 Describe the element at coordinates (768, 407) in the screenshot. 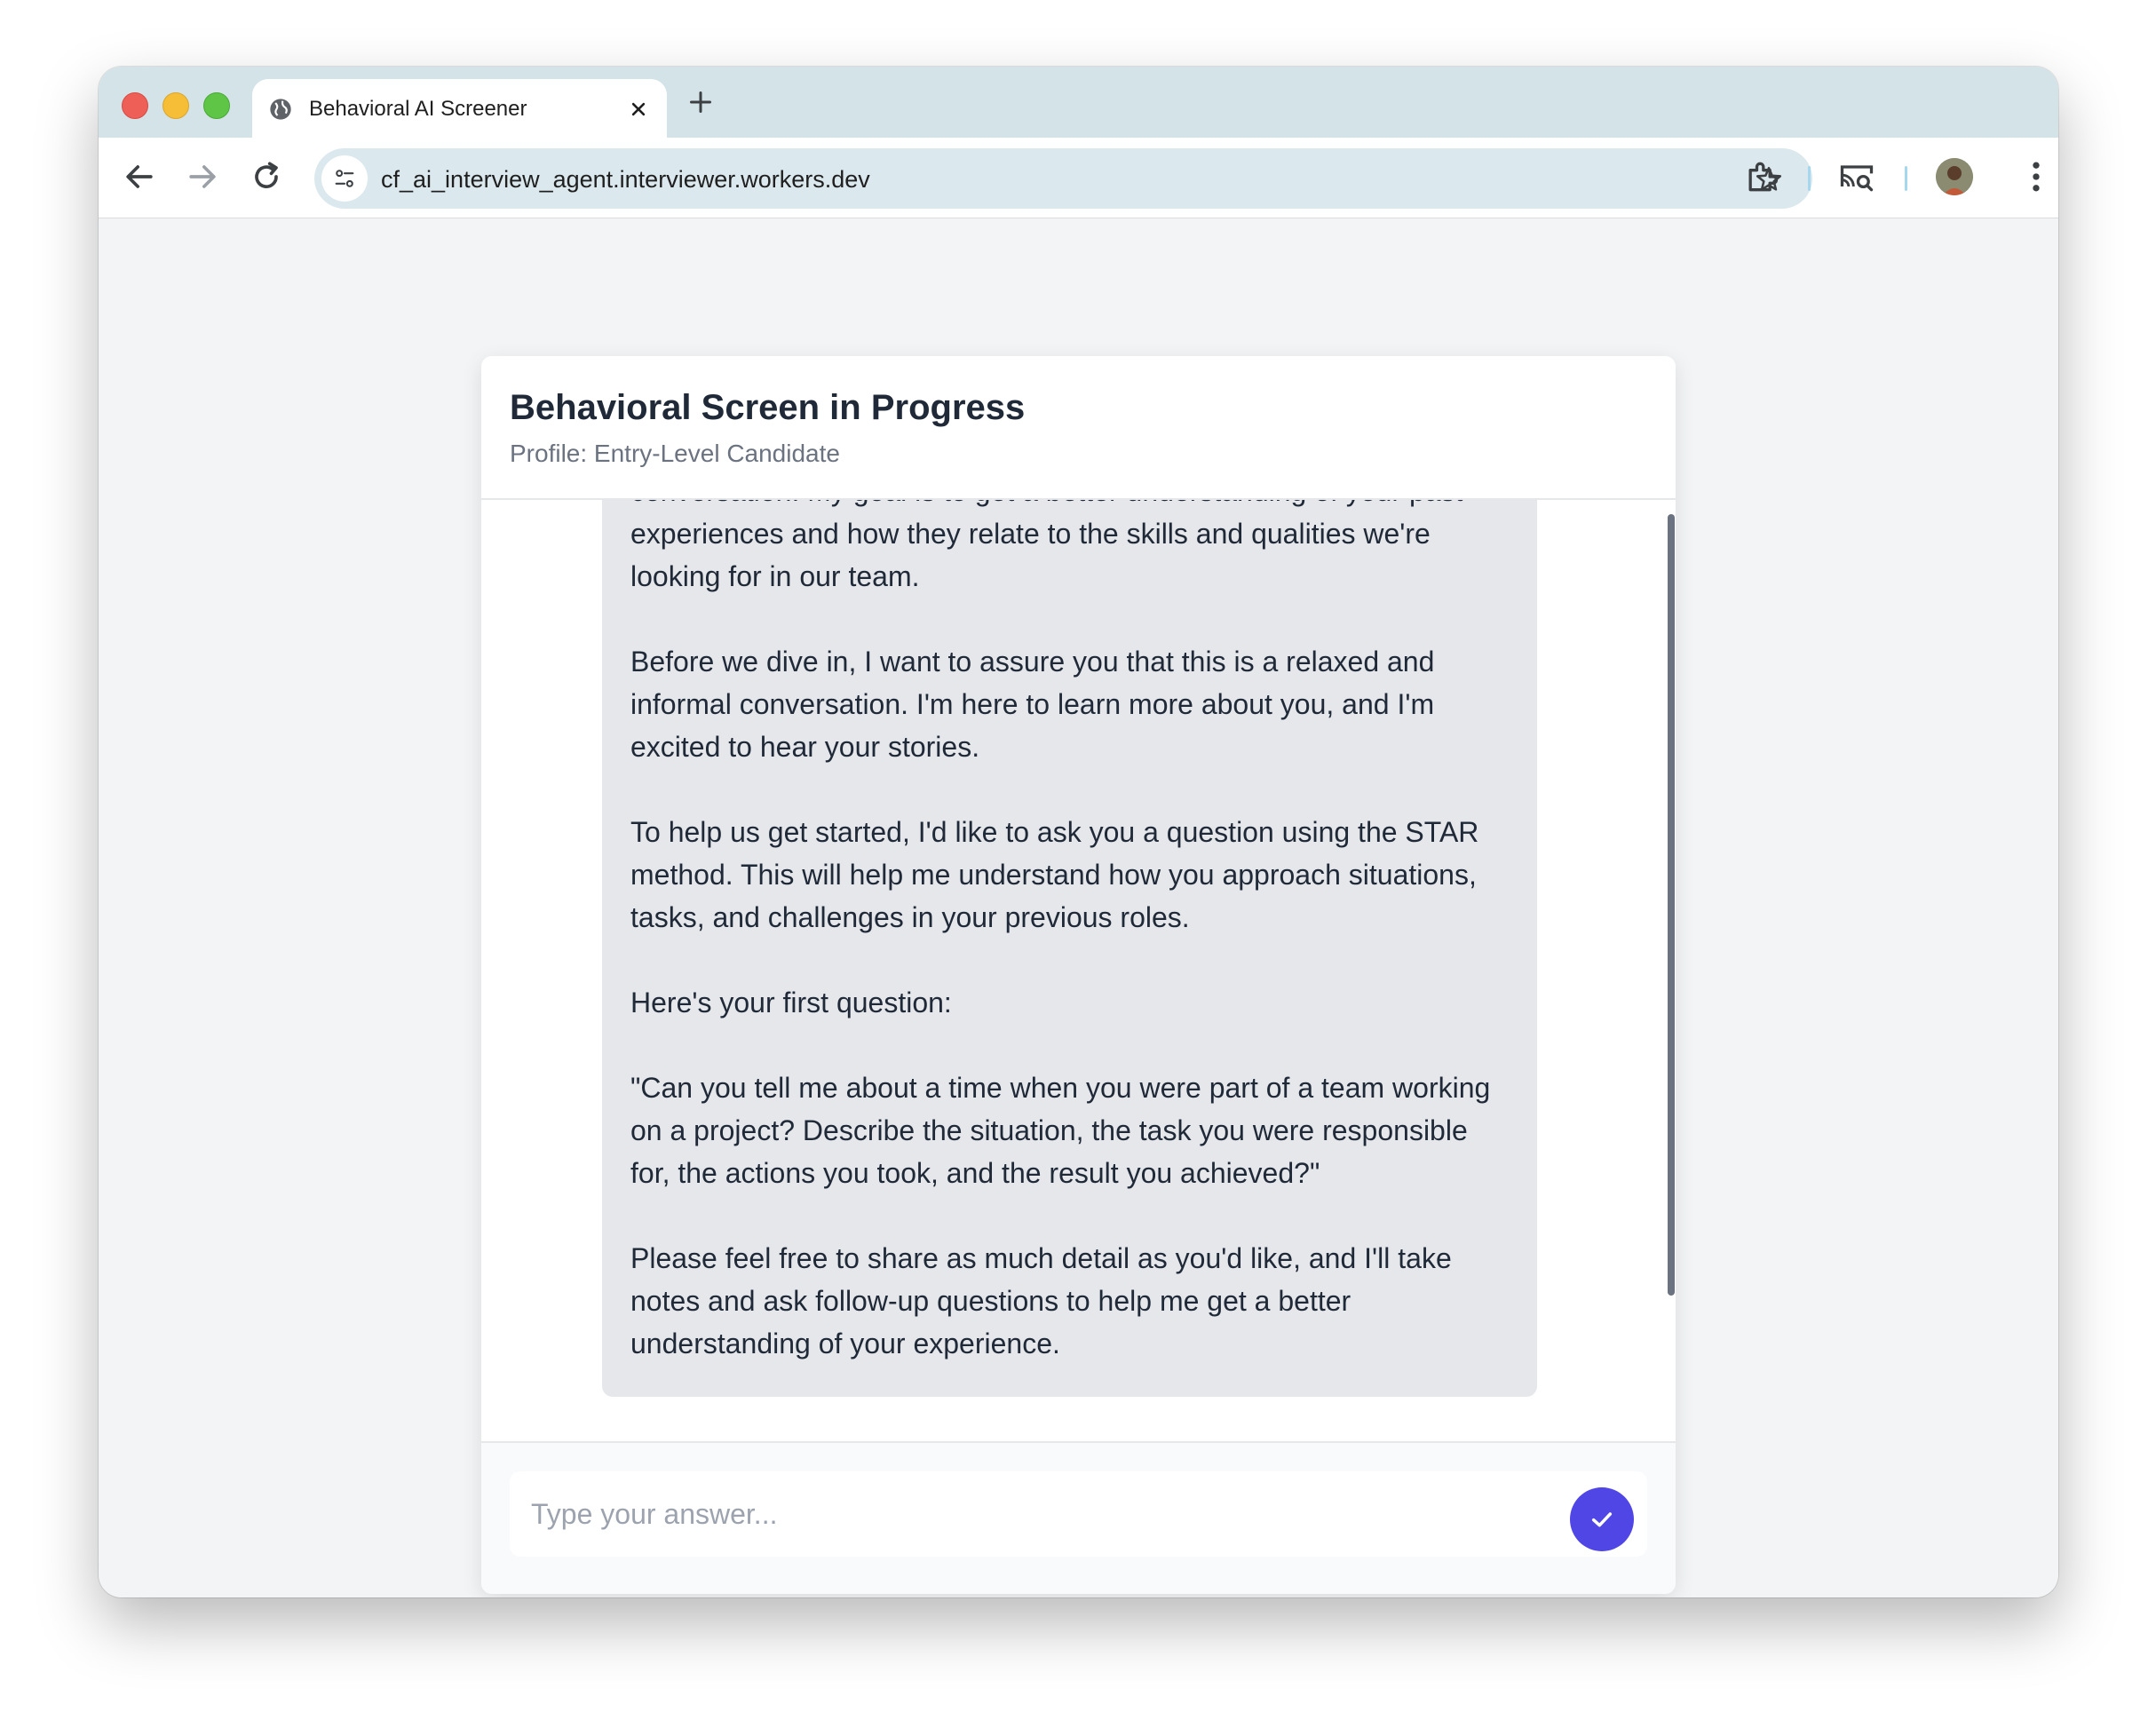

I see `page-title: Behavioral Screen in Progress` at that location.